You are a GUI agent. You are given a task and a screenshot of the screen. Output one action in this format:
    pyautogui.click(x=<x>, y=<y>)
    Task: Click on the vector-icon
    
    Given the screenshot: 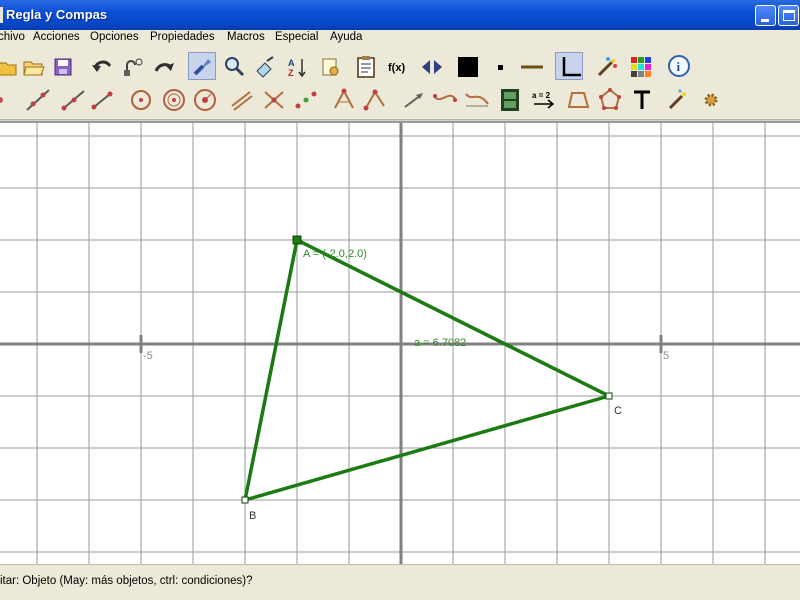 What is the action you would take?
    pyautogui.click(x=414, y=100)
    